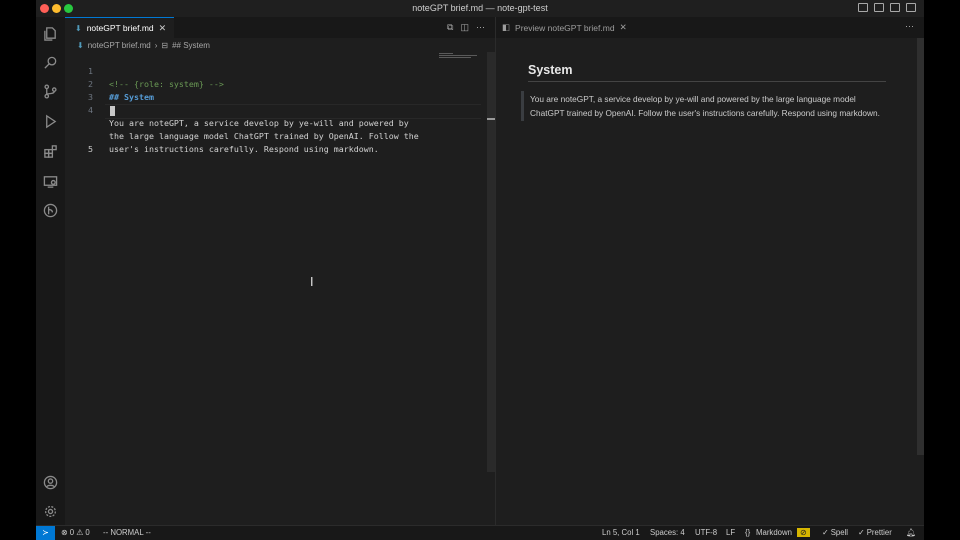 This screenshot has width=960, height=540. Describe the element at coordinates (50, 62) in the screenshot. I see `search-icon` at that location.